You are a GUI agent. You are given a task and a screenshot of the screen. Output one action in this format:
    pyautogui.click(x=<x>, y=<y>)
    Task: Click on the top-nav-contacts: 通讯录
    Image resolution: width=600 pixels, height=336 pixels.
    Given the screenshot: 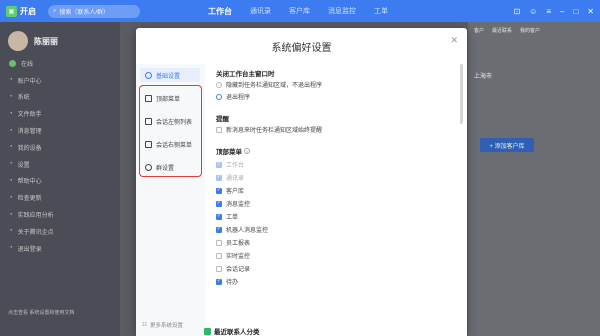 What is the action you would take?
    pyautogui.click(x=260, y=11)
    